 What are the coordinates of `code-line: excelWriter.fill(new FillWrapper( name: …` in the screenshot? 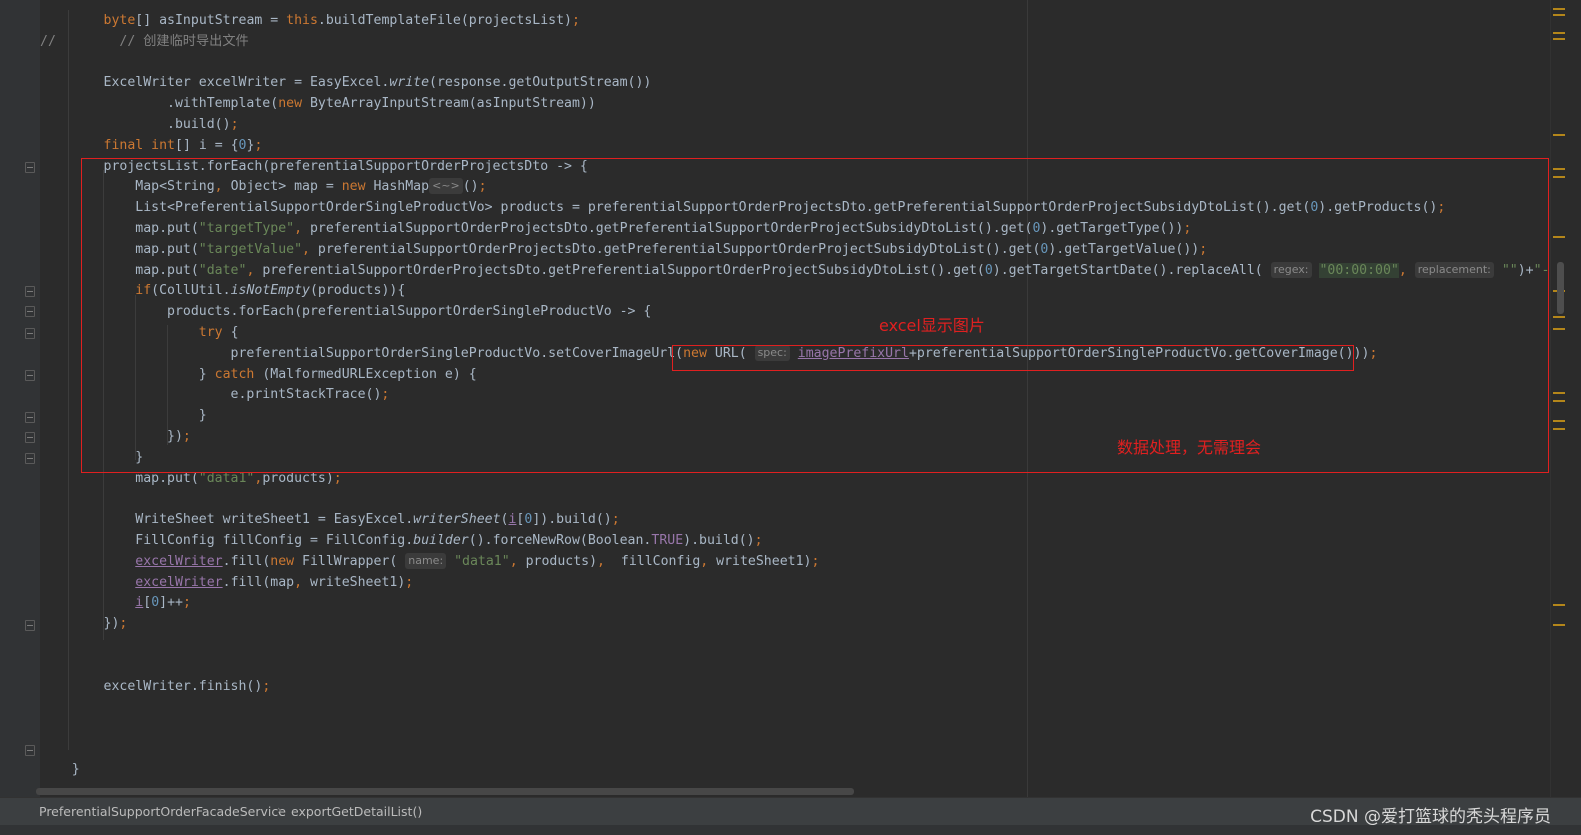 It's located at (429, 561).